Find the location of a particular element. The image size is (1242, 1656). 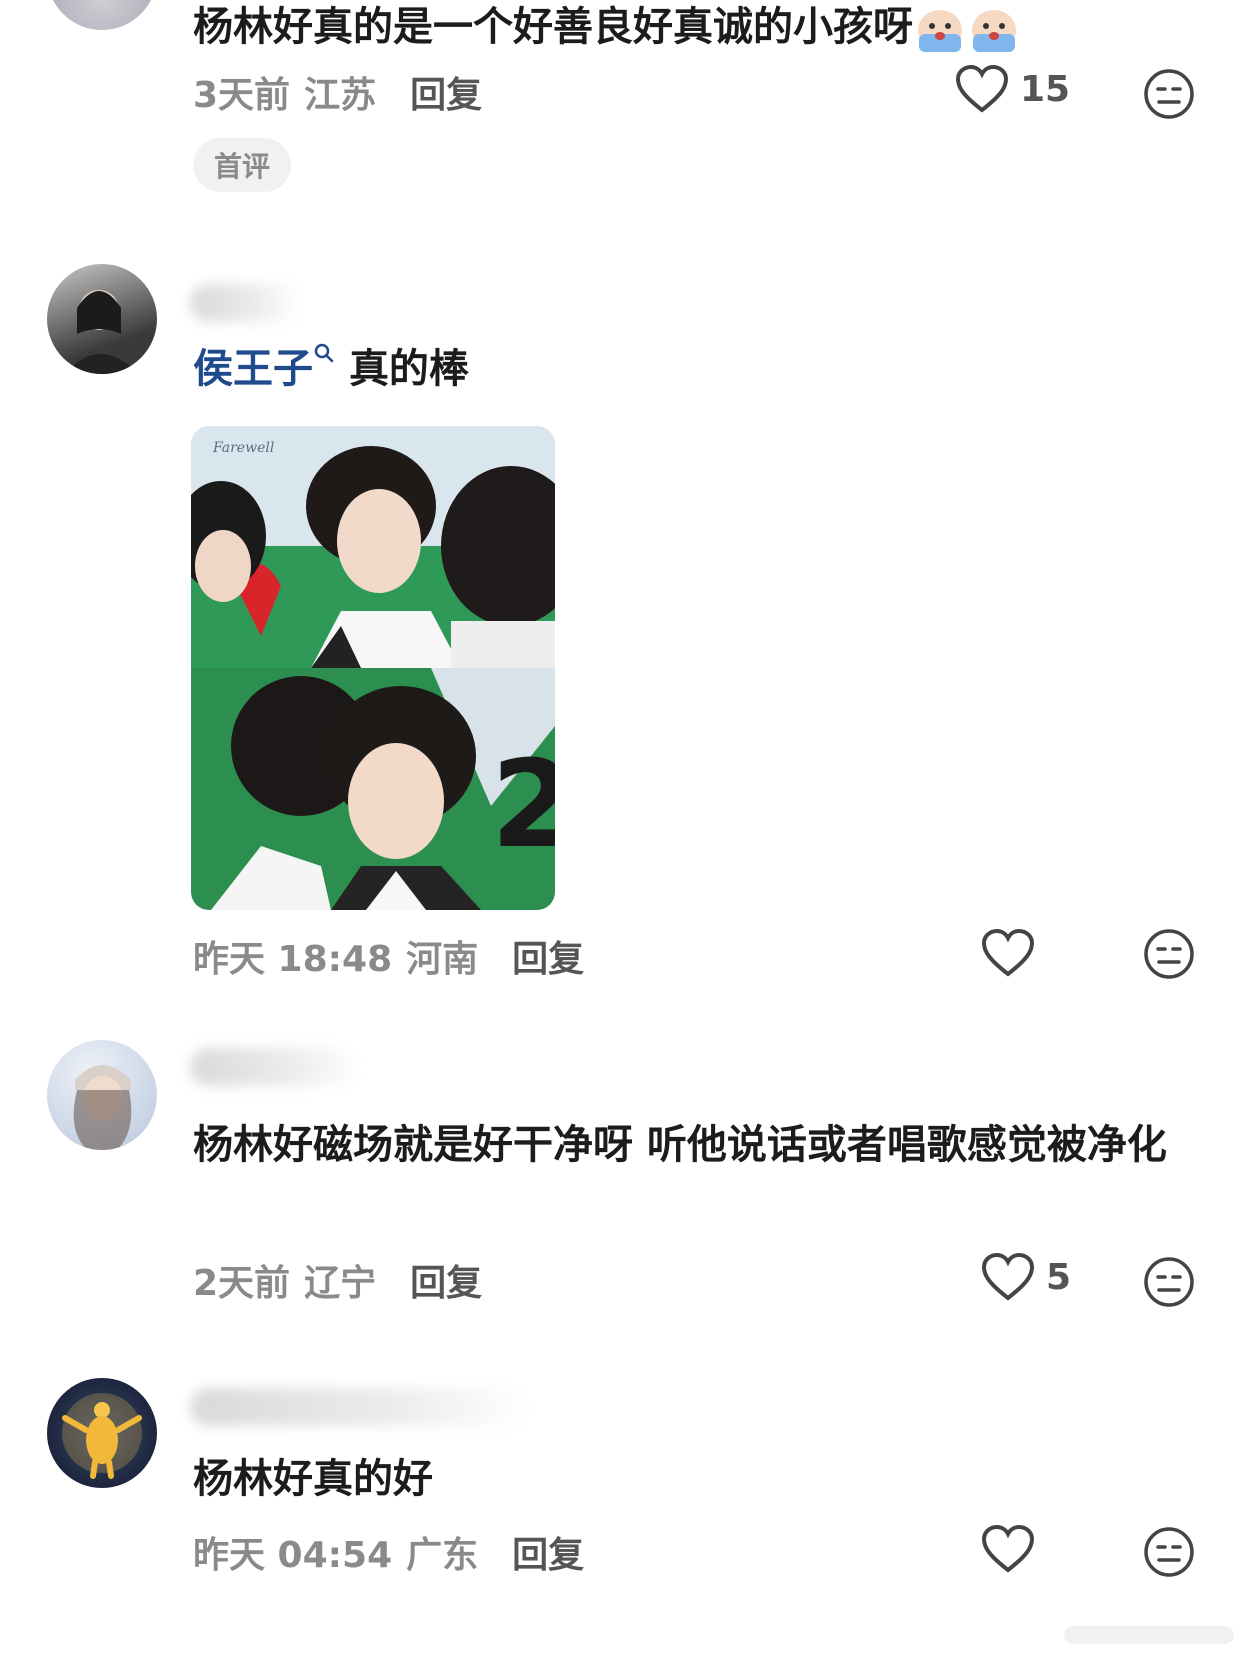

comment-meta: 3天前 江苏 回复 is located at coordinates (337, 92).